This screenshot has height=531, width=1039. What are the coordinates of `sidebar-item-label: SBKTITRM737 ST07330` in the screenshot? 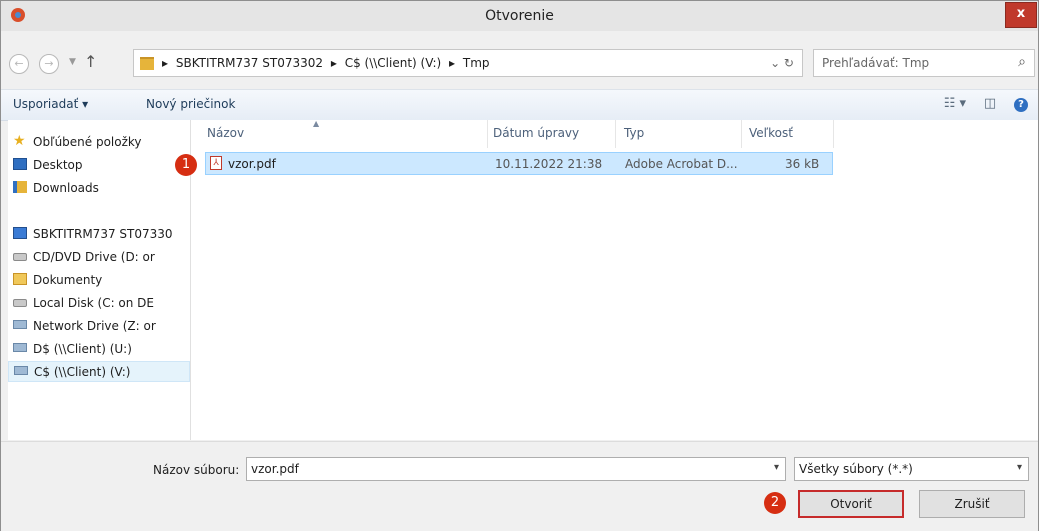 It's located at (103, 234).